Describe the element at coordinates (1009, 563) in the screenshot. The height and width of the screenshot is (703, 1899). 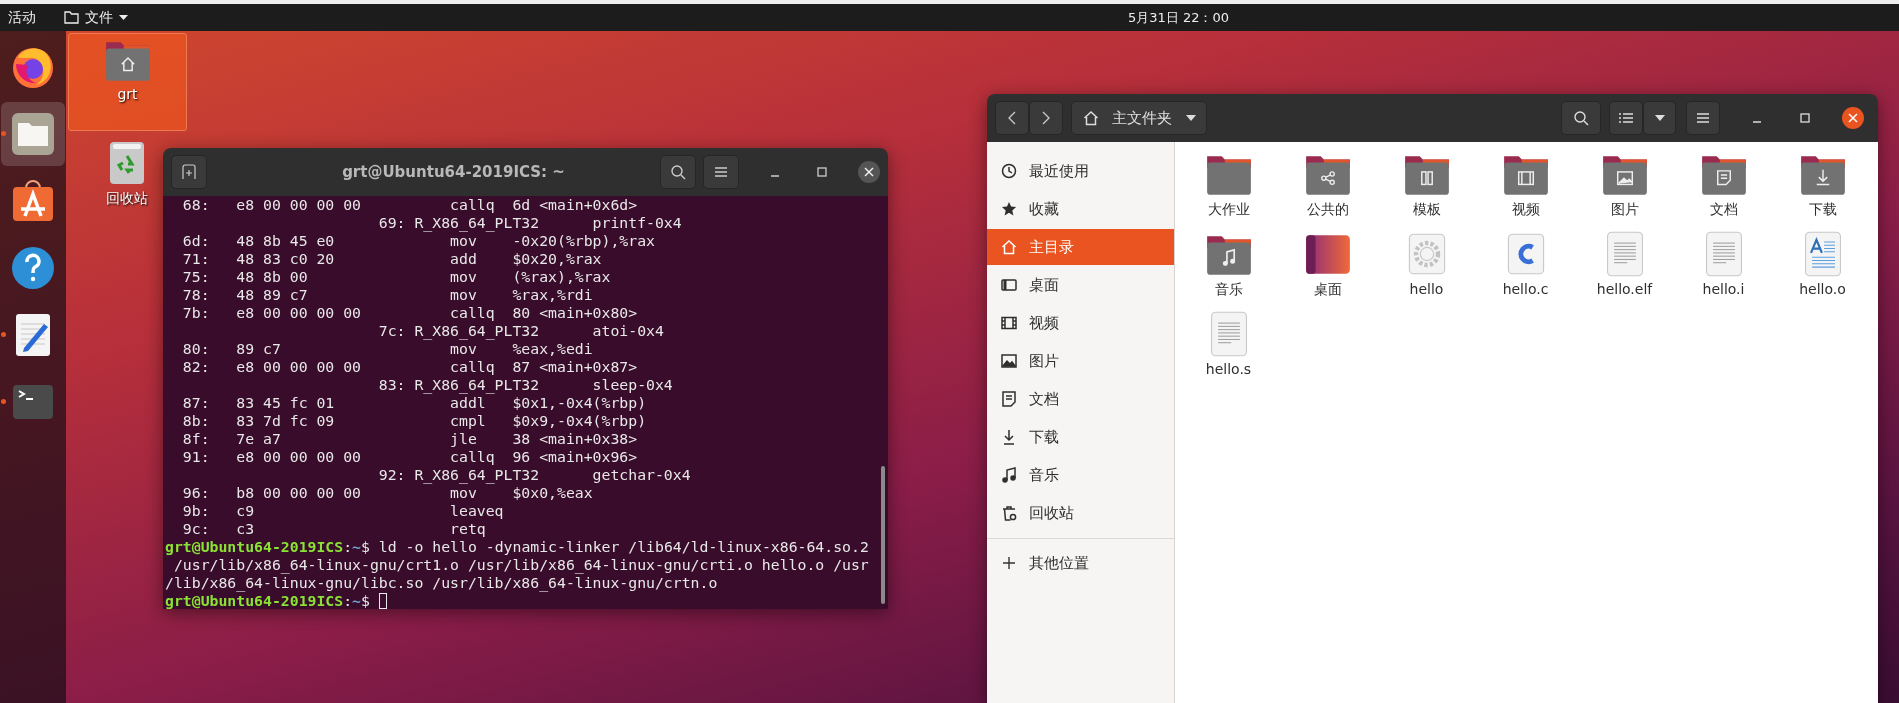
I see `plus-icon` at that location.